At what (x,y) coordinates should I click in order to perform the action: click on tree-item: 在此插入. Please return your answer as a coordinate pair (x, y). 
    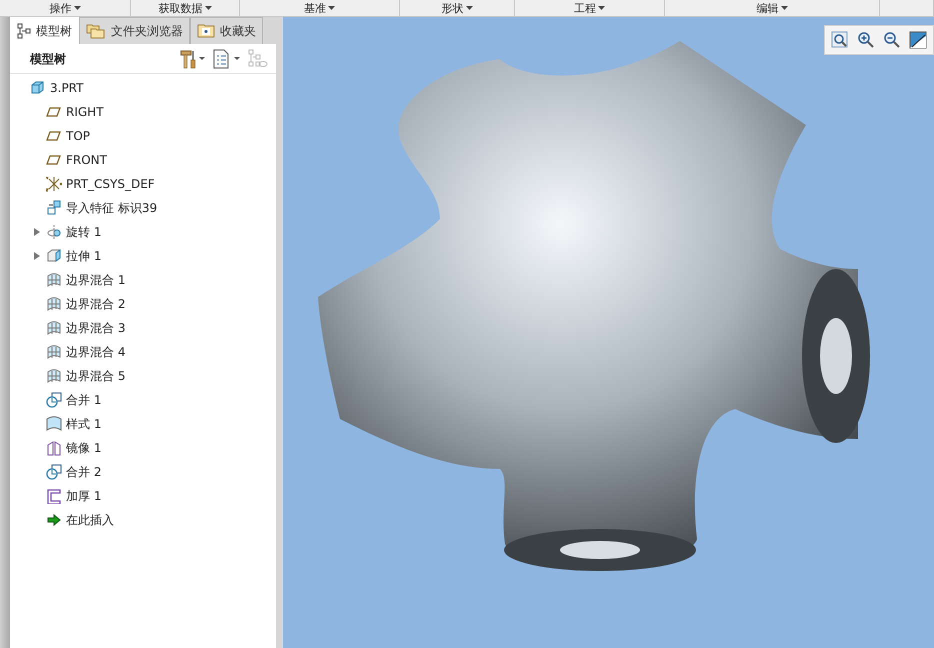
    Looking at the image, I should click on (90, 520).